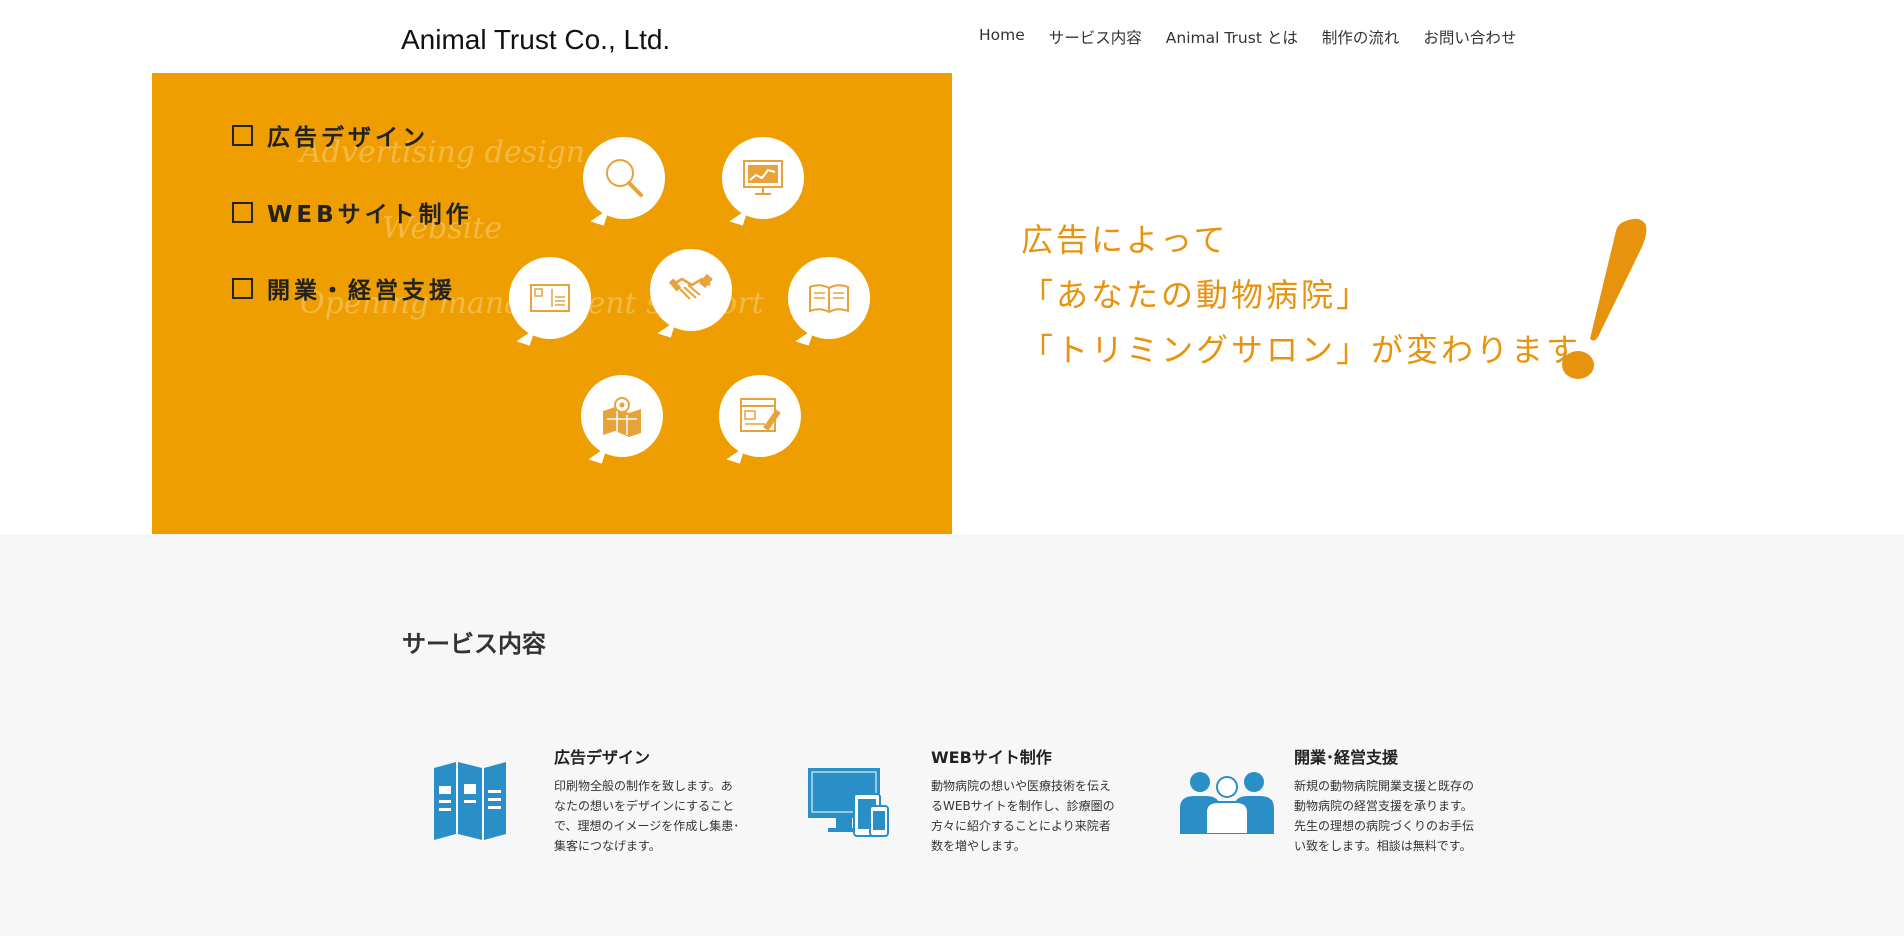 Image resolution: width=1904 pixels, height=936 pixels. I want to click on magnifier-icon, so click(624, 178).